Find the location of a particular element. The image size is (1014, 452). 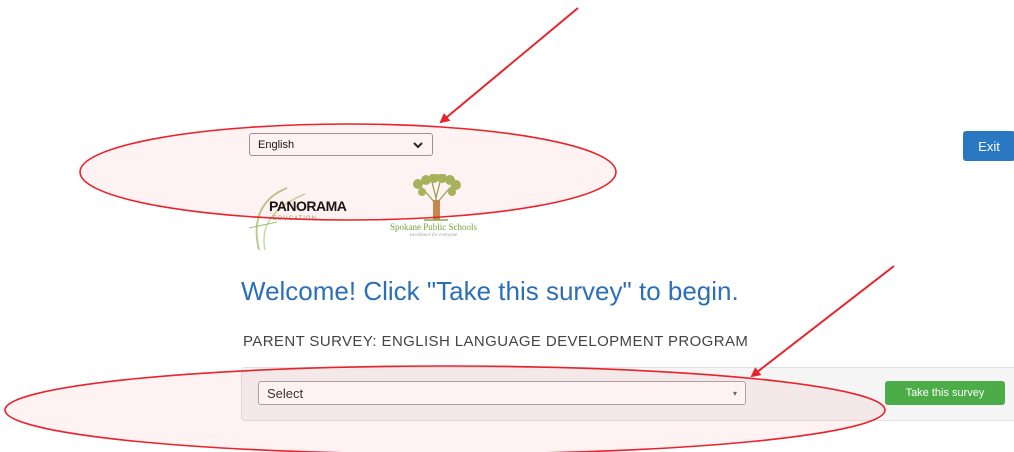

chevron-down-icon is located at coordinates (418, 144).